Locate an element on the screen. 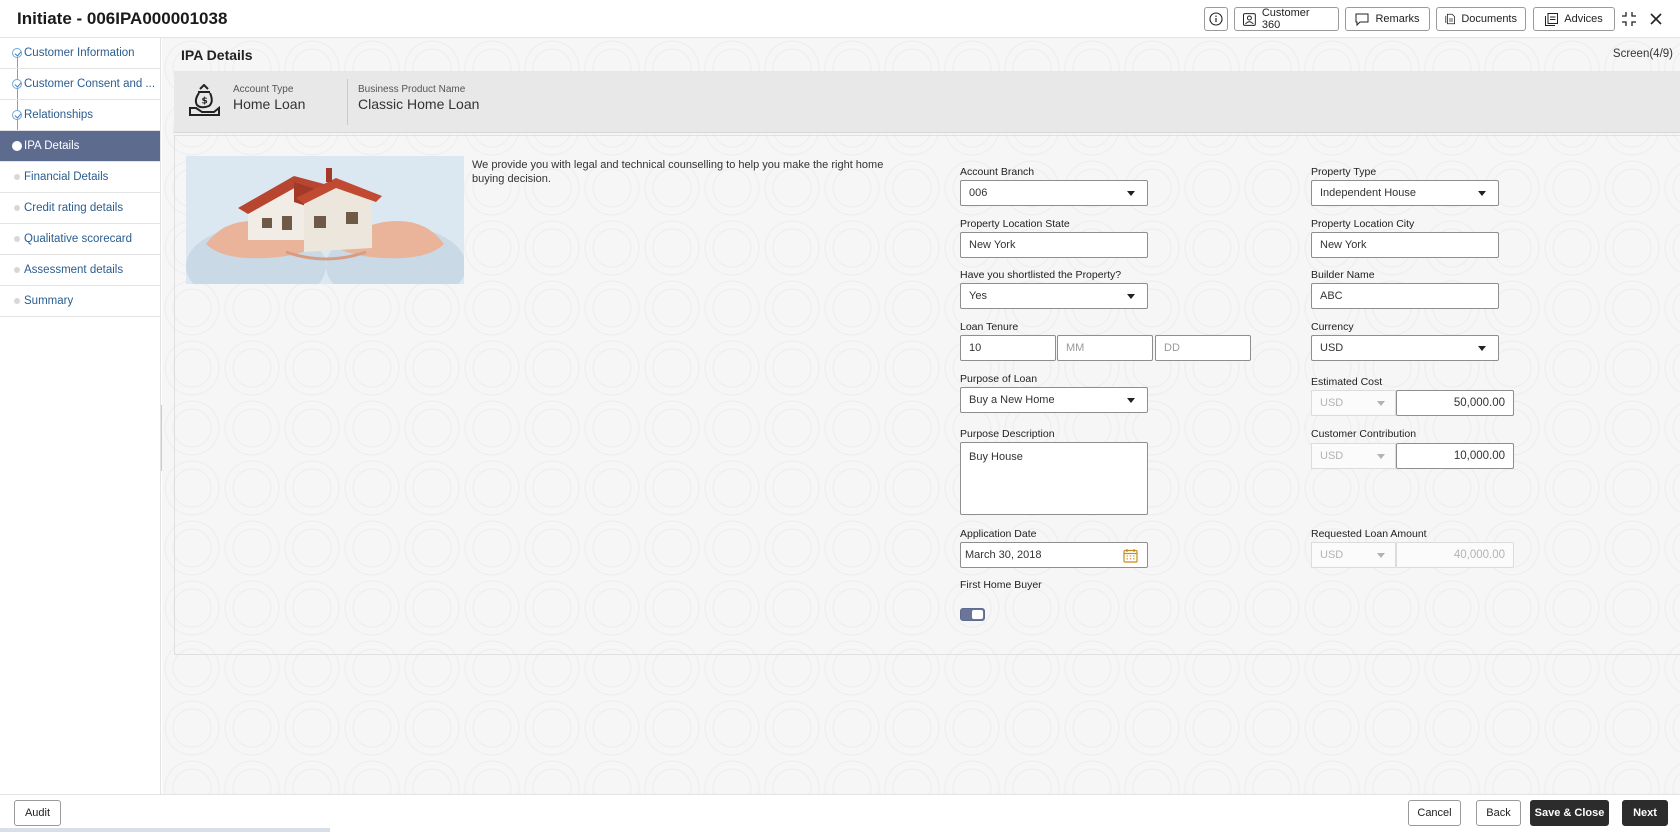 The width and height of the screenshot is (1680, 832). requested-loan-amount-input: 40,000.00 is located at coordinates (1455, 555).